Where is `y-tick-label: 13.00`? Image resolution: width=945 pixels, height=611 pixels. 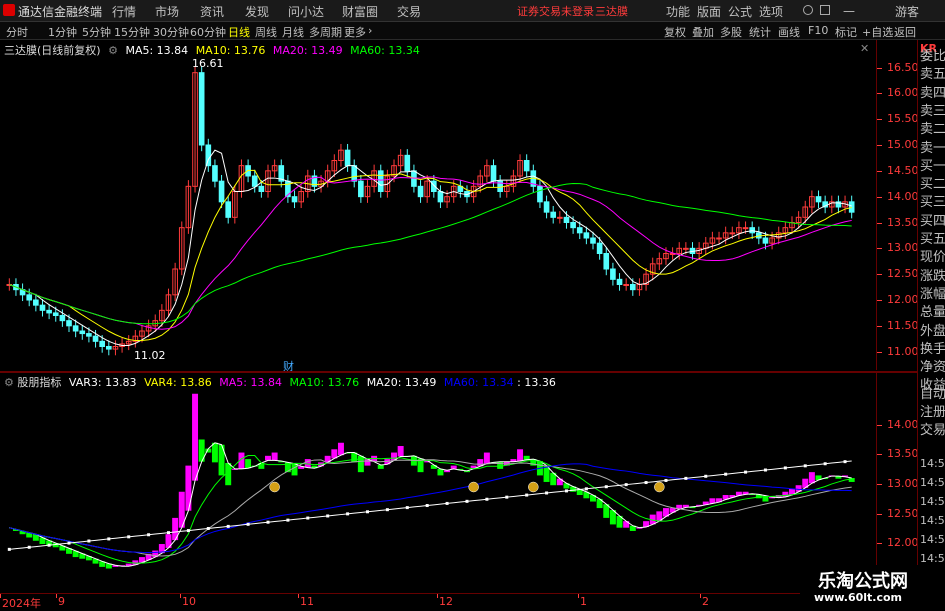
y-tick-label: 13.00 is located at coordinates (903, 248).